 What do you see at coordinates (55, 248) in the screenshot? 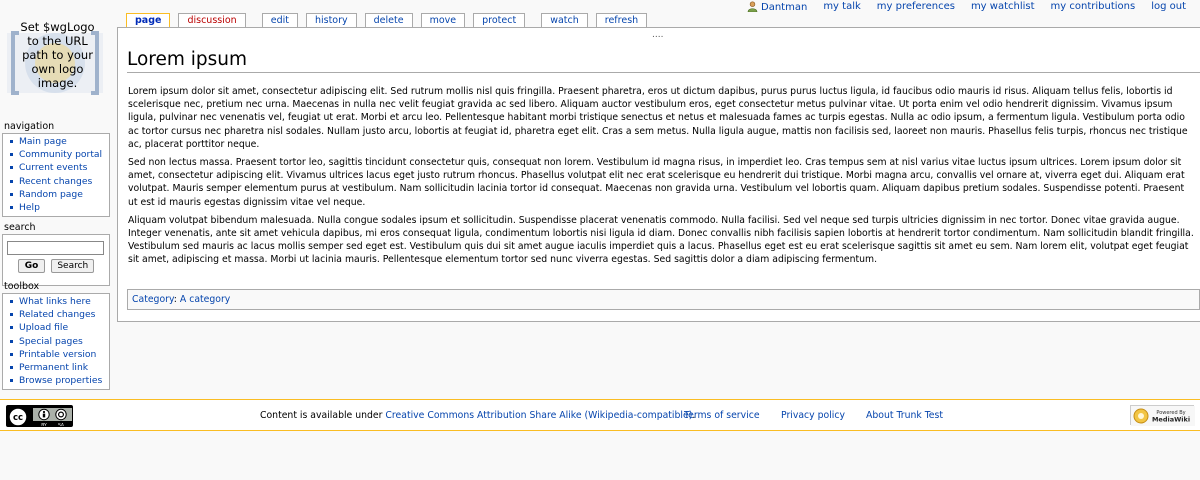
I see `search-input` at bounding box center [55, 248].